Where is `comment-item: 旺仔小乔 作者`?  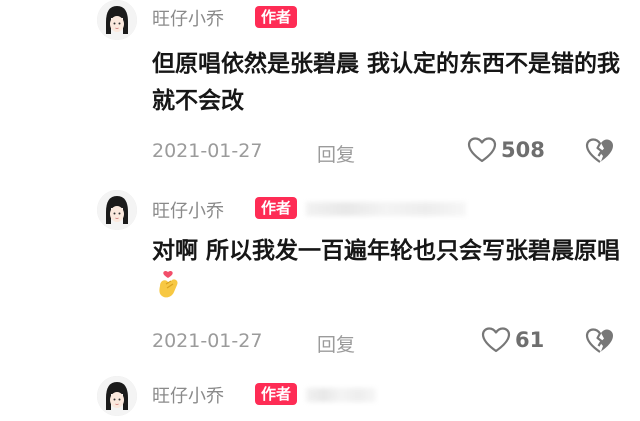
comment-item: 旺仔小乔 作者 is located at coordinates (320, 395).